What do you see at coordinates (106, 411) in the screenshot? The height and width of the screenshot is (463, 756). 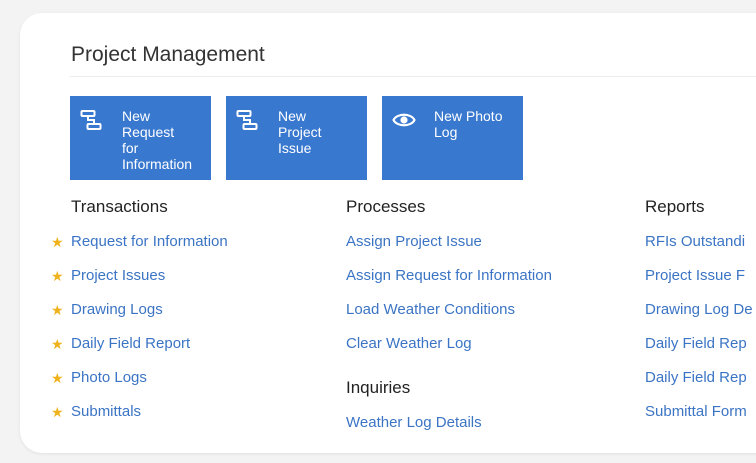 I see `link-submittals: Submittals` at bounding box center [106, 411].